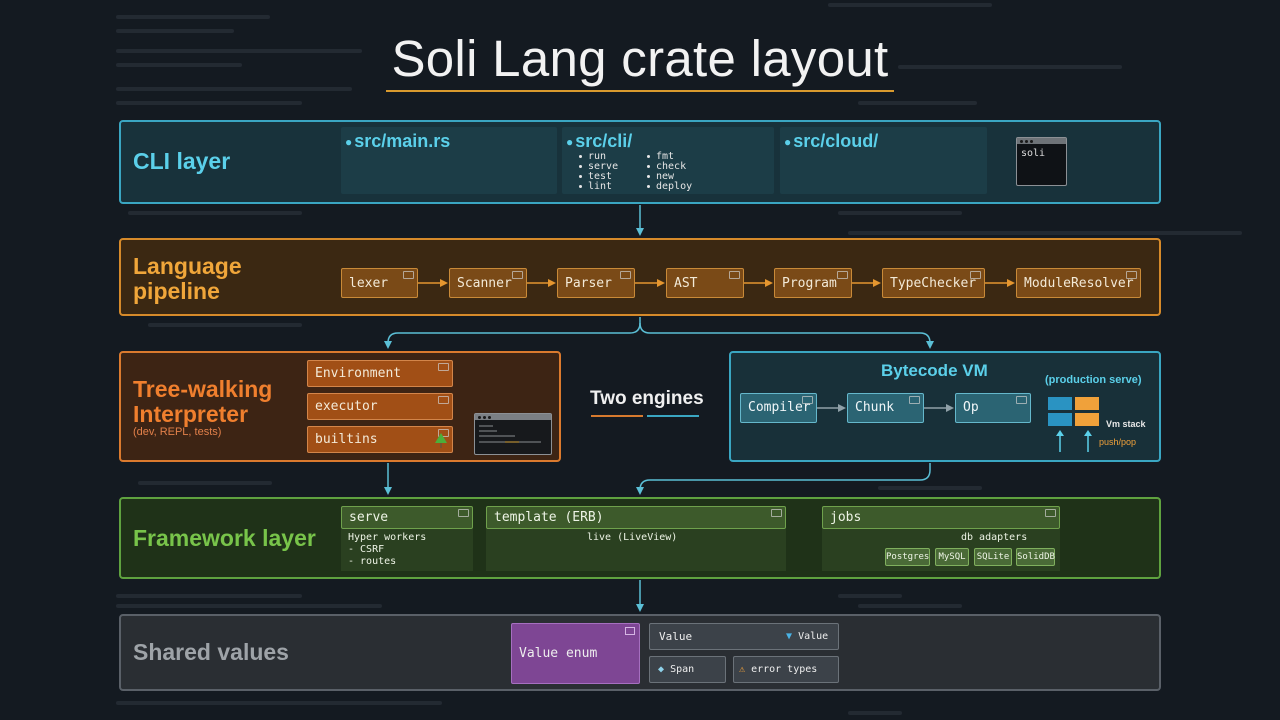  What do you see at coordinates (191, 414) in the screenshot?
I see `tree-label-line2: Interpreter` at bounding box center [191, 414].